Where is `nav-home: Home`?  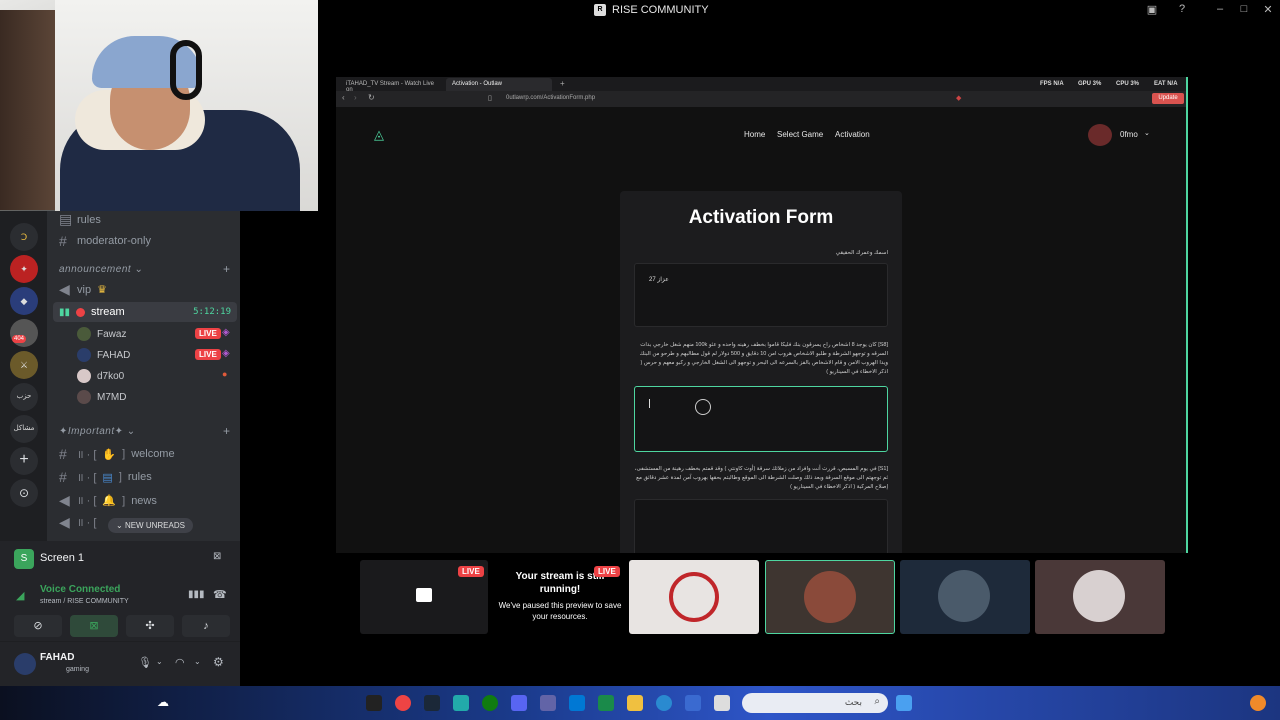
nav-home: Home is located at coordinates (754, 134).